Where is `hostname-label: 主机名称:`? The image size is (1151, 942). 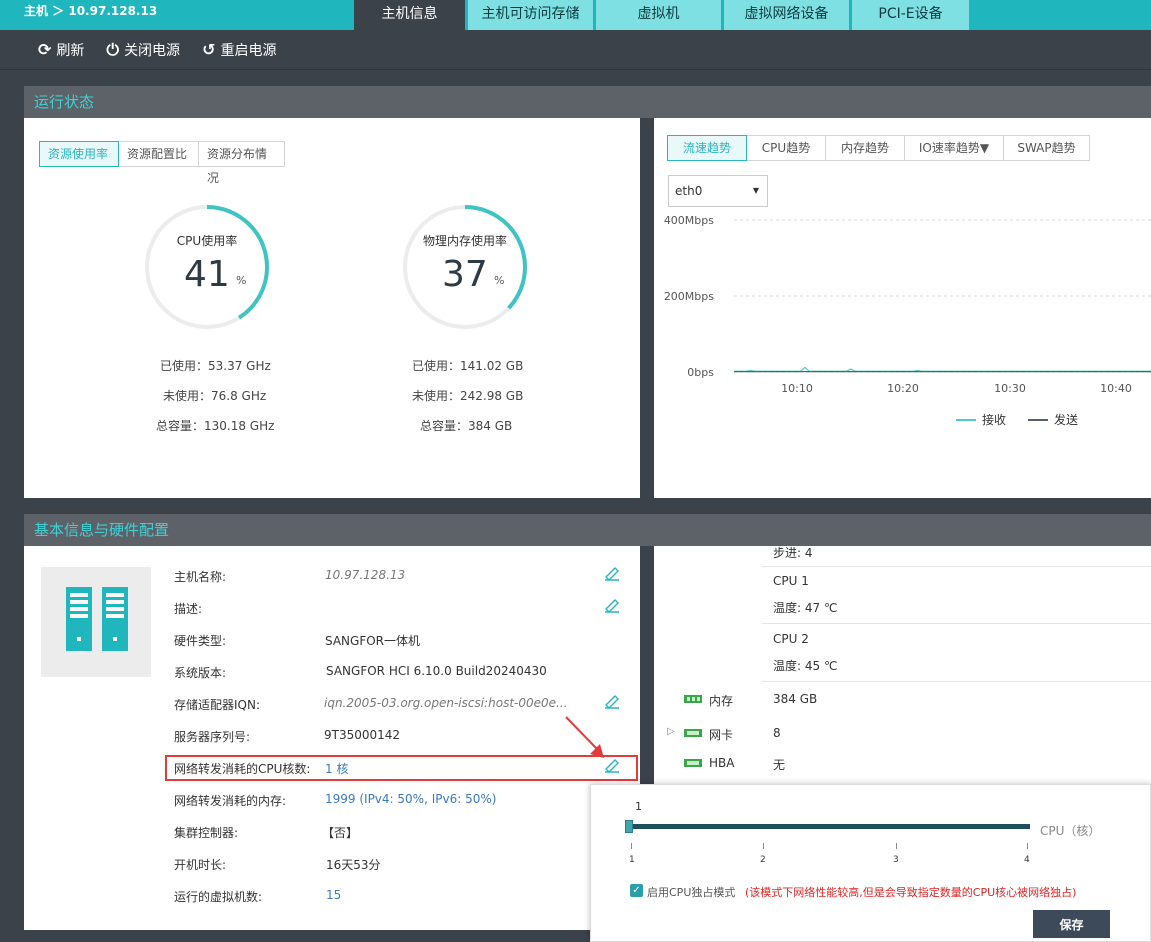 hostname-label: 主机名称: is located at coordinates (200, 577).